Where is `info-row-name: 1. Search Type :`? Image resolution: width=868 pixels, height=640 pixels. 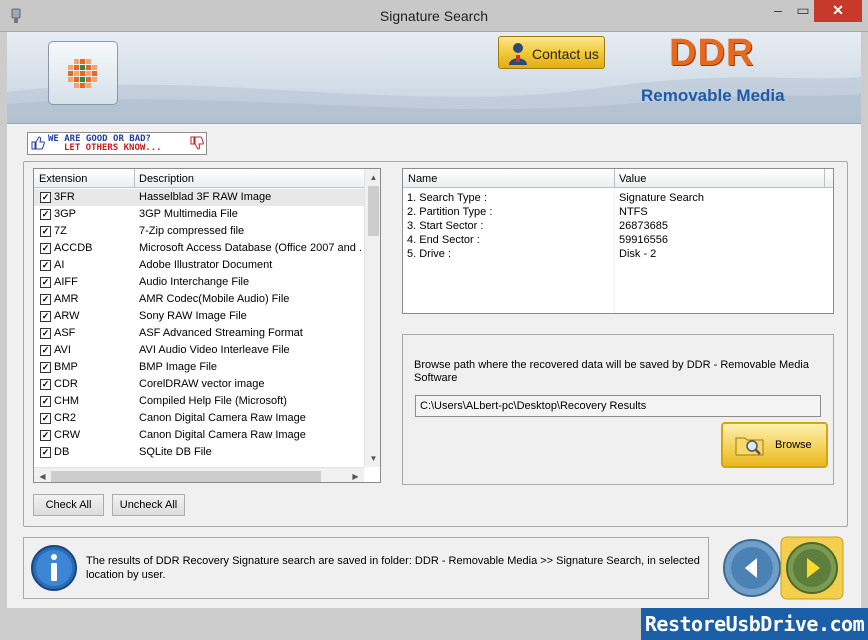 info-row-name: 1. Search Type : is located at coordinates (447, 198).